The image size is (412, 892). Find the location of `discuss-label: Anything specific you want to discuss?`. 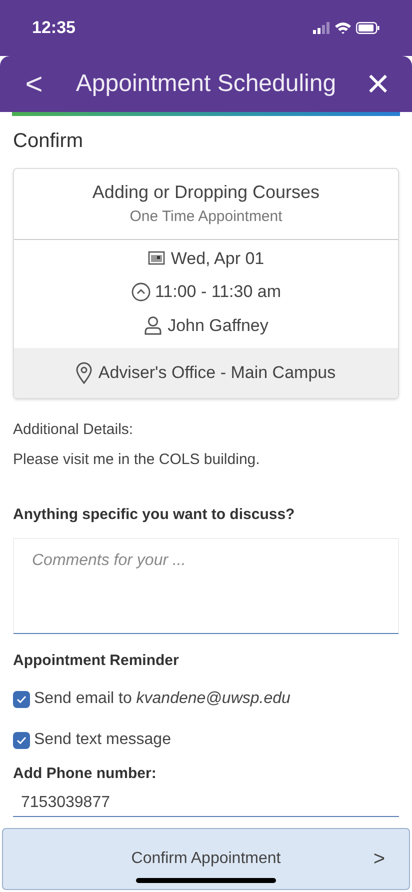

discuss-label: Anything specific you want to discuss? is located at coordinates (154, 514).